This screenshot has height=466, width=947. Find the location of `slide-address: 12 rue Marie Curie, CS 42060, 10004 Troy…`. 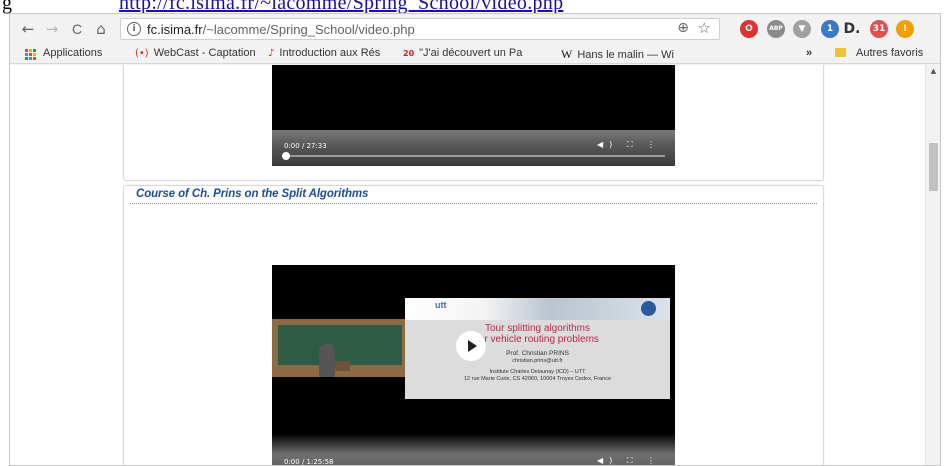

slide-address: 12 rue Marie Curie, CS 42060, 10004 Troy… is located at coordinates (537, 379).